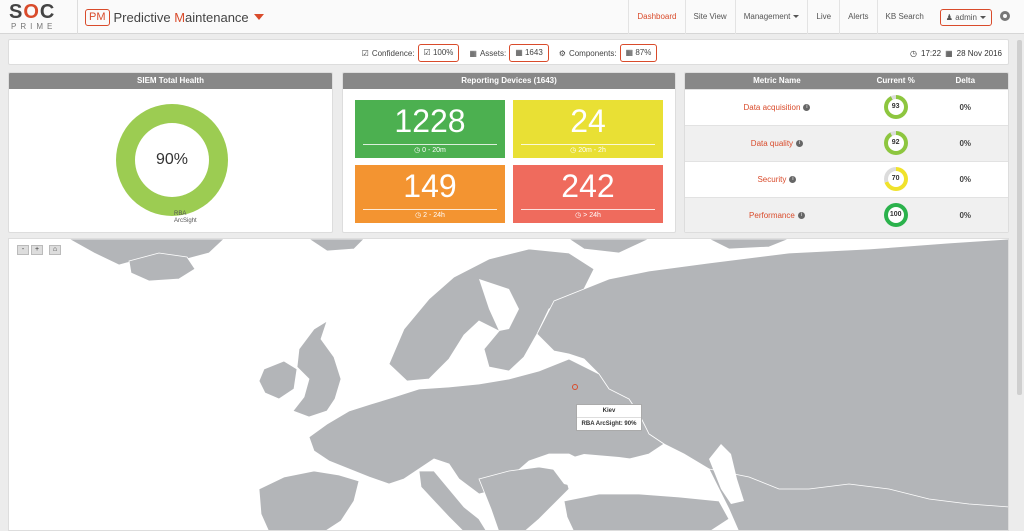 The image size is (1024, 531). Describe the element at coordinates (529, 53) in the screenshot. I see `assets-button: ▦ 1643` at that location.